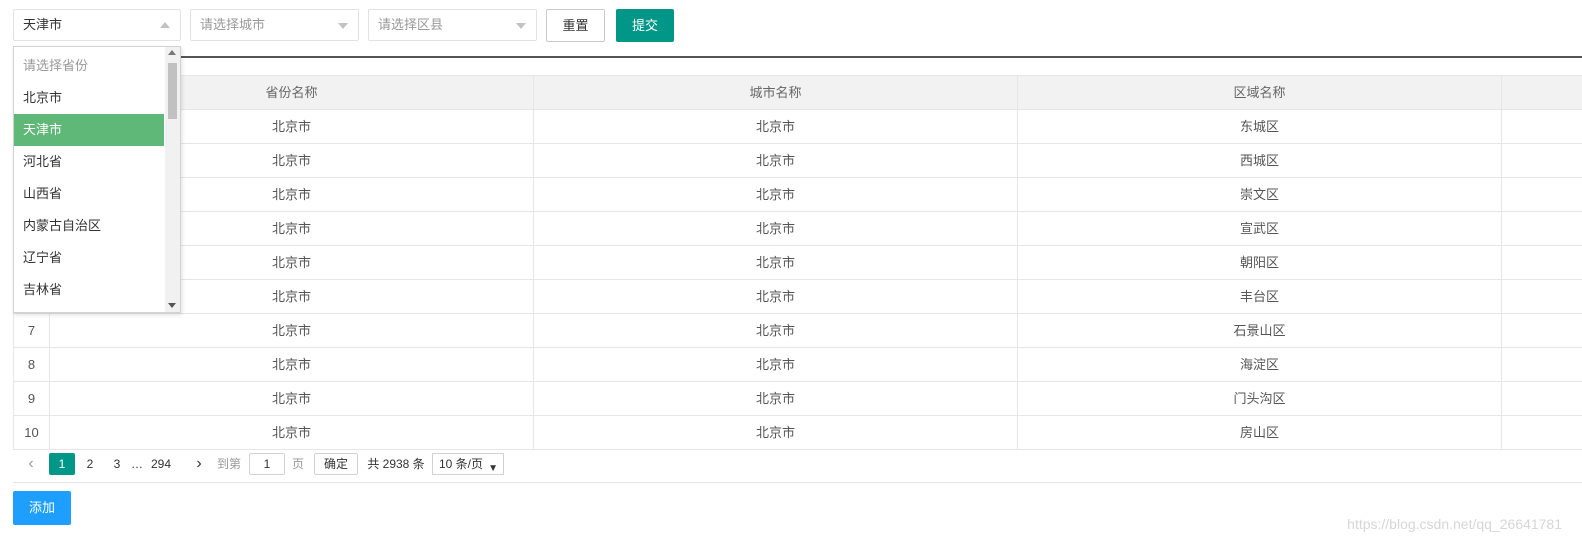  I want to click on dropdown-option: 山西省, so click(89, 194).